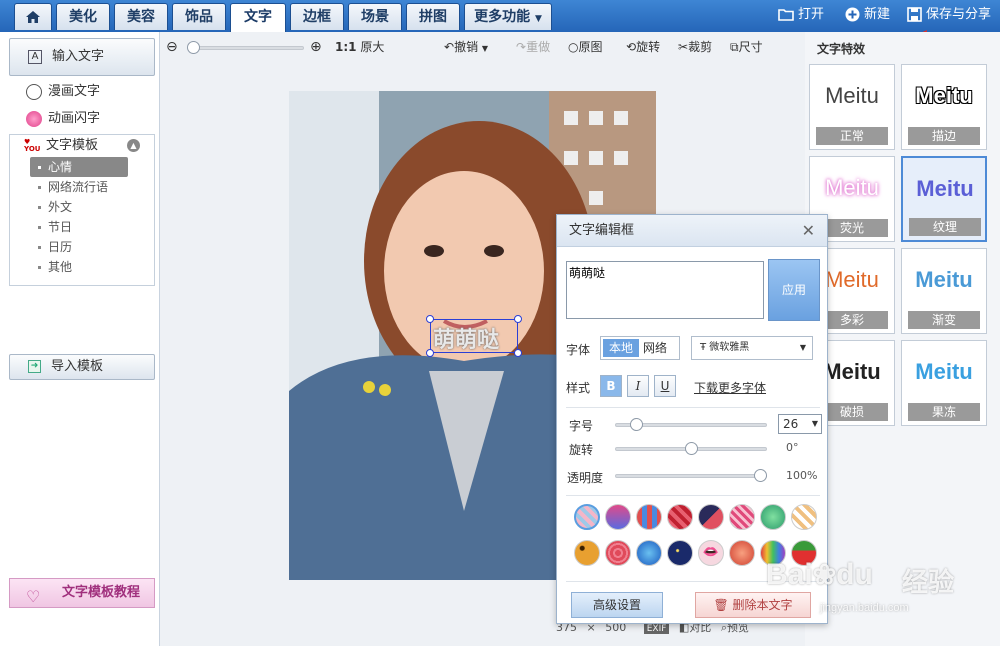 The height and width of the screenshot is (646, 1000). What do you see at coordinates (683, 47) in the screenshot?
I see `scissors-icon: ✂` at bounding box center [683, 47].